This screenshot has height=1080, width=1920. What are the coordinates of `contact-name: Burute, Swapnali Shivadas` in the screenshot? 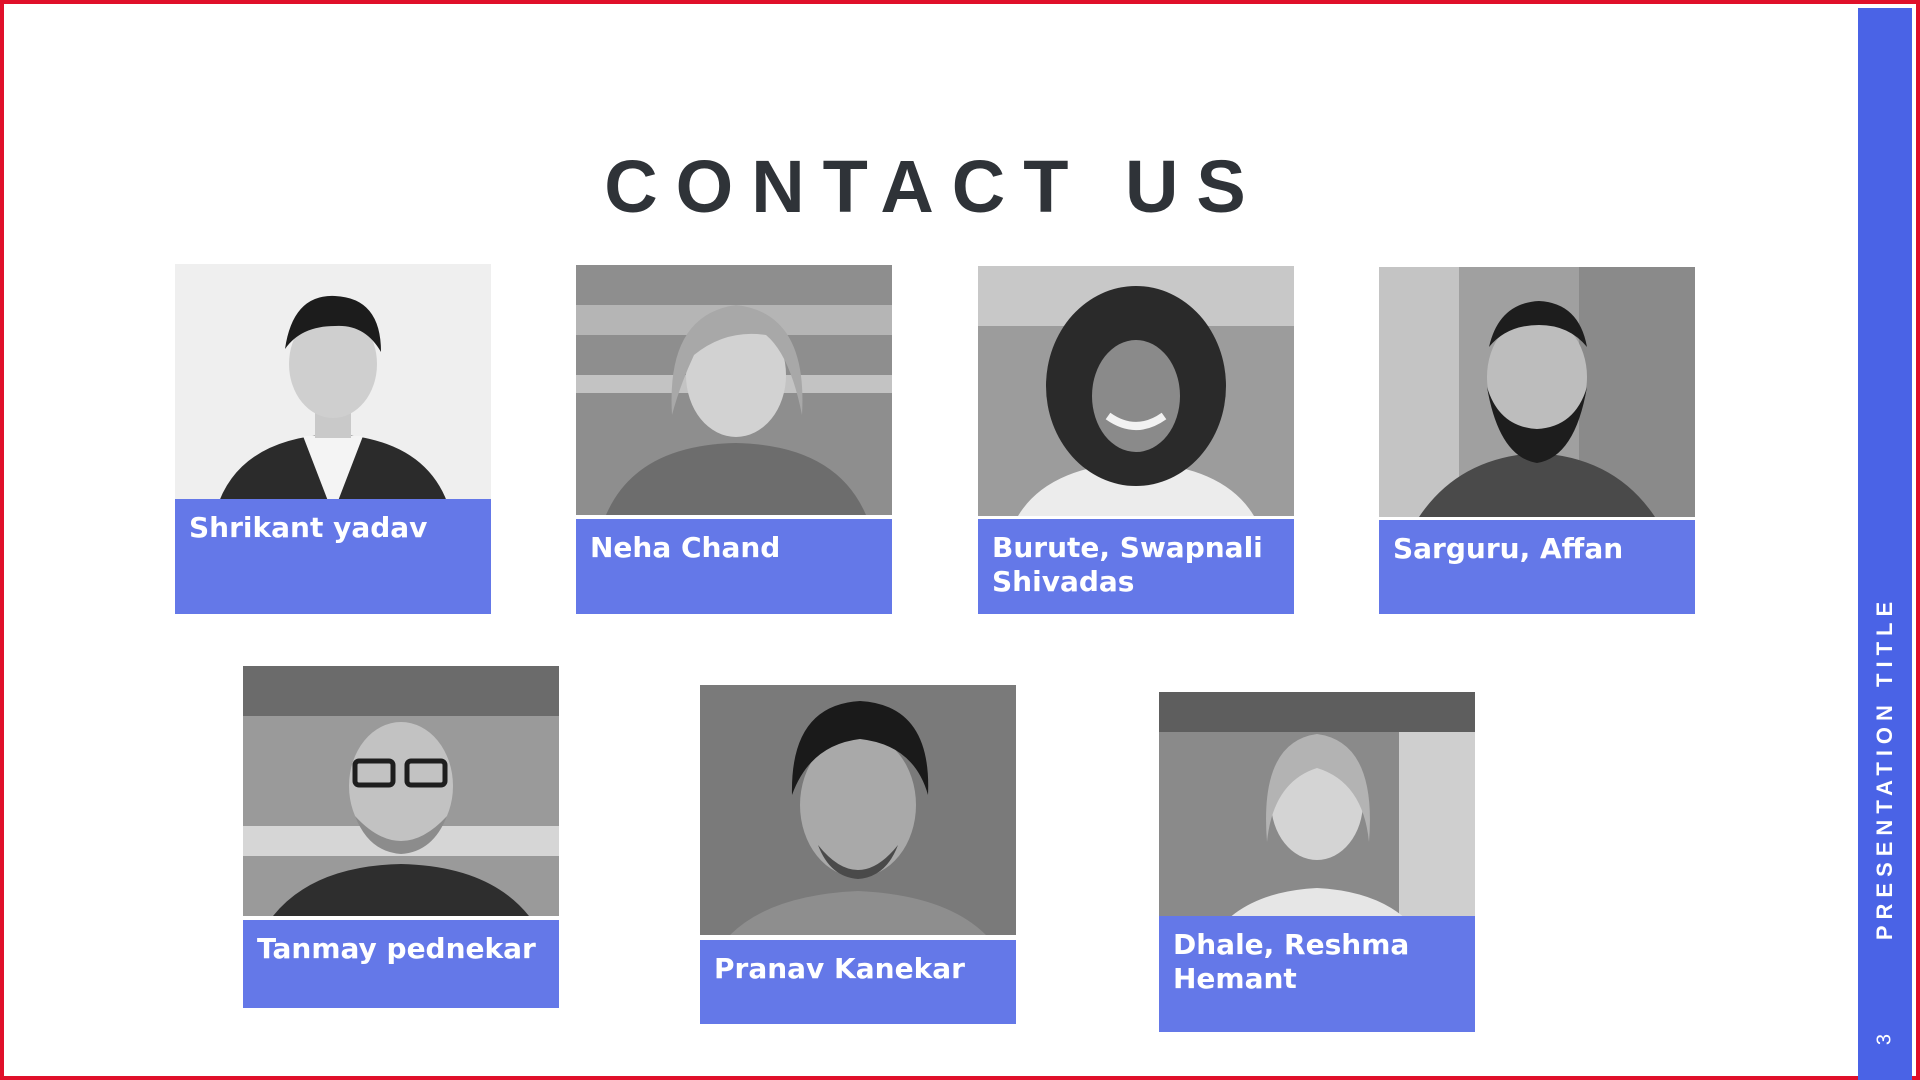 It's located at (1136, 566).